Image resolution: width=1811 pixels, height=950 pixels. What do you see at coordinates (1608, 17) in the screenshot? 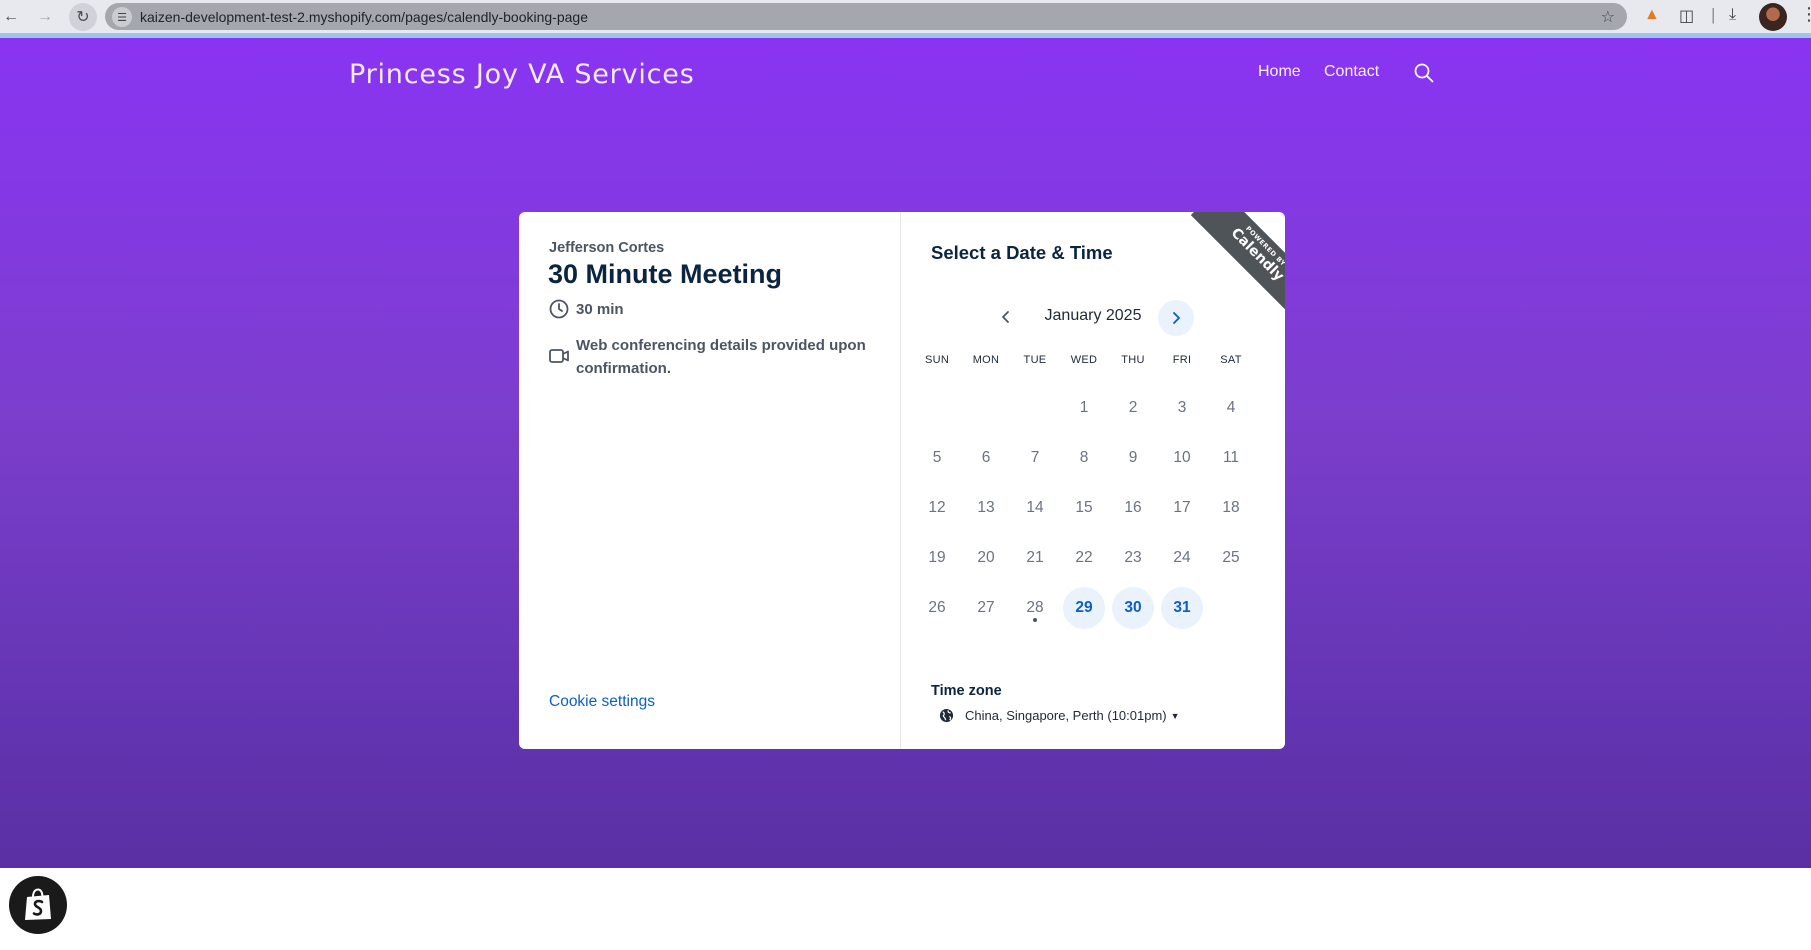
I see `bookmark-star-icon: ☆` at bounding box center [1608, 17].